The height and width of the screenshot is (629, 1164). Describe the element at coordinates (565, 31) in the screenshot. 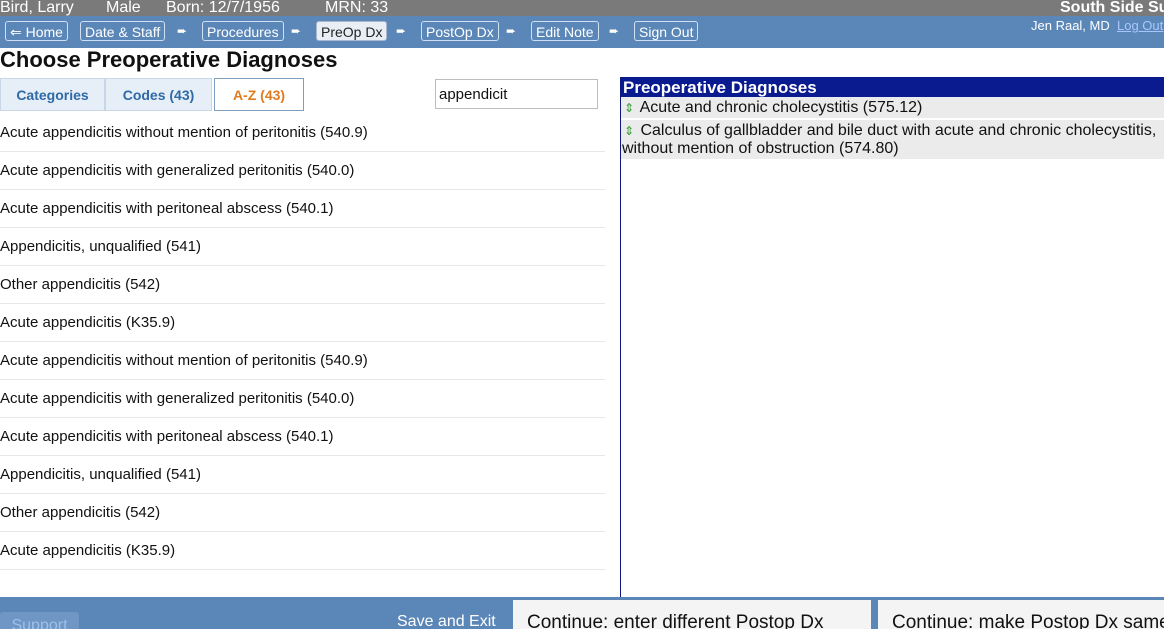

I see `nav-edit-note-button: Edit Note` at that location.